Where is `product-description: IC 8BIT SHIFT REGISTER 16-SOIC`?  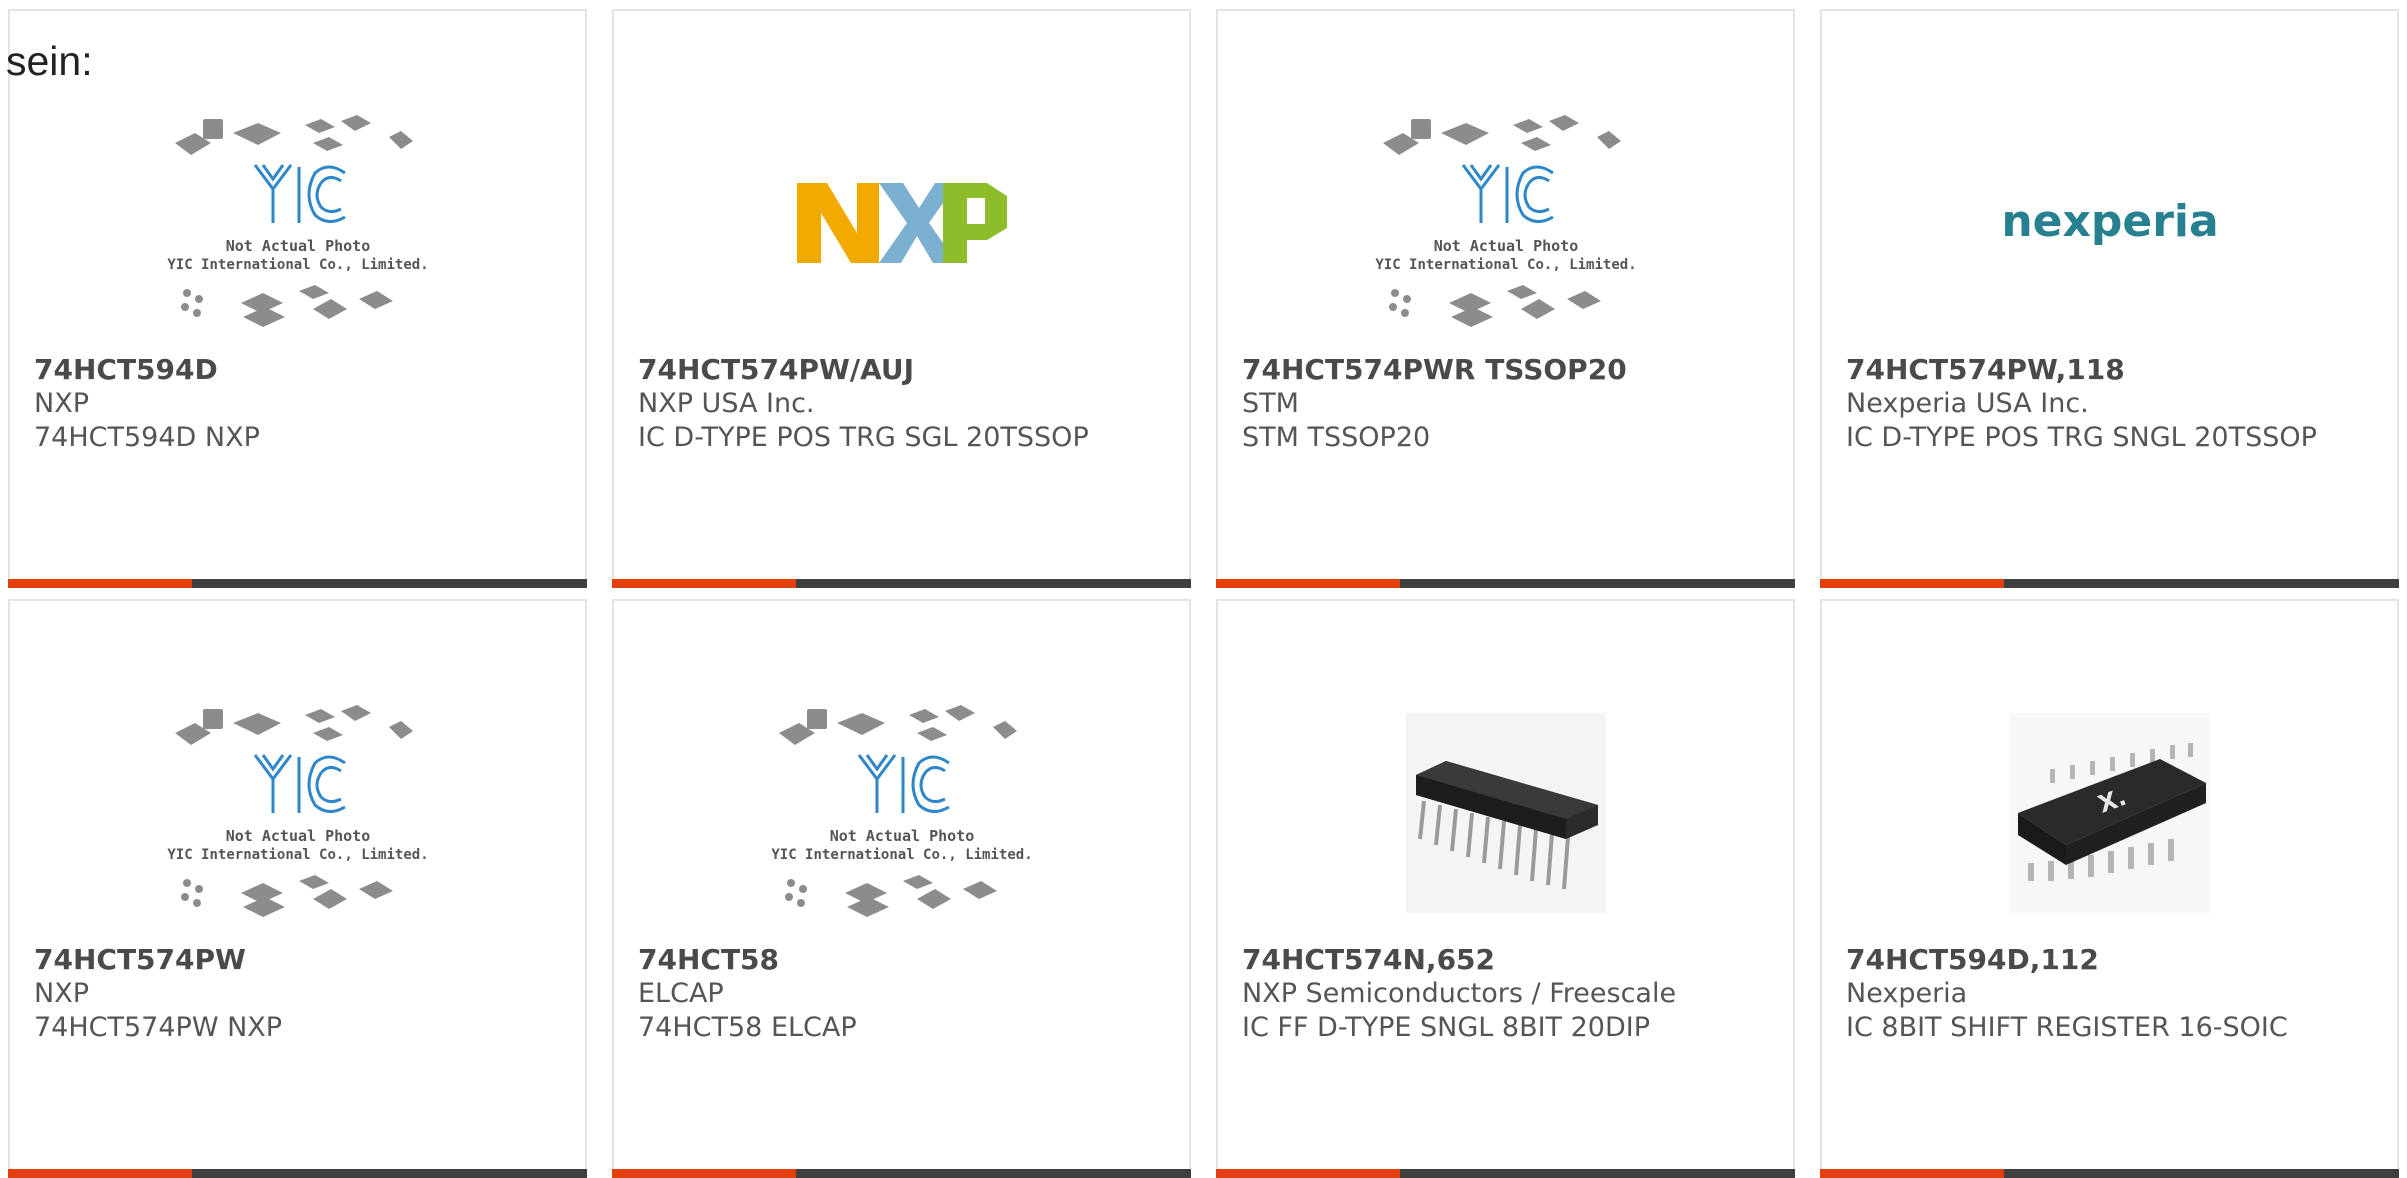
product-description: IC 8BIT SHIFT REGISTER 16-SOIC is located at coordinates (2067, 1027).